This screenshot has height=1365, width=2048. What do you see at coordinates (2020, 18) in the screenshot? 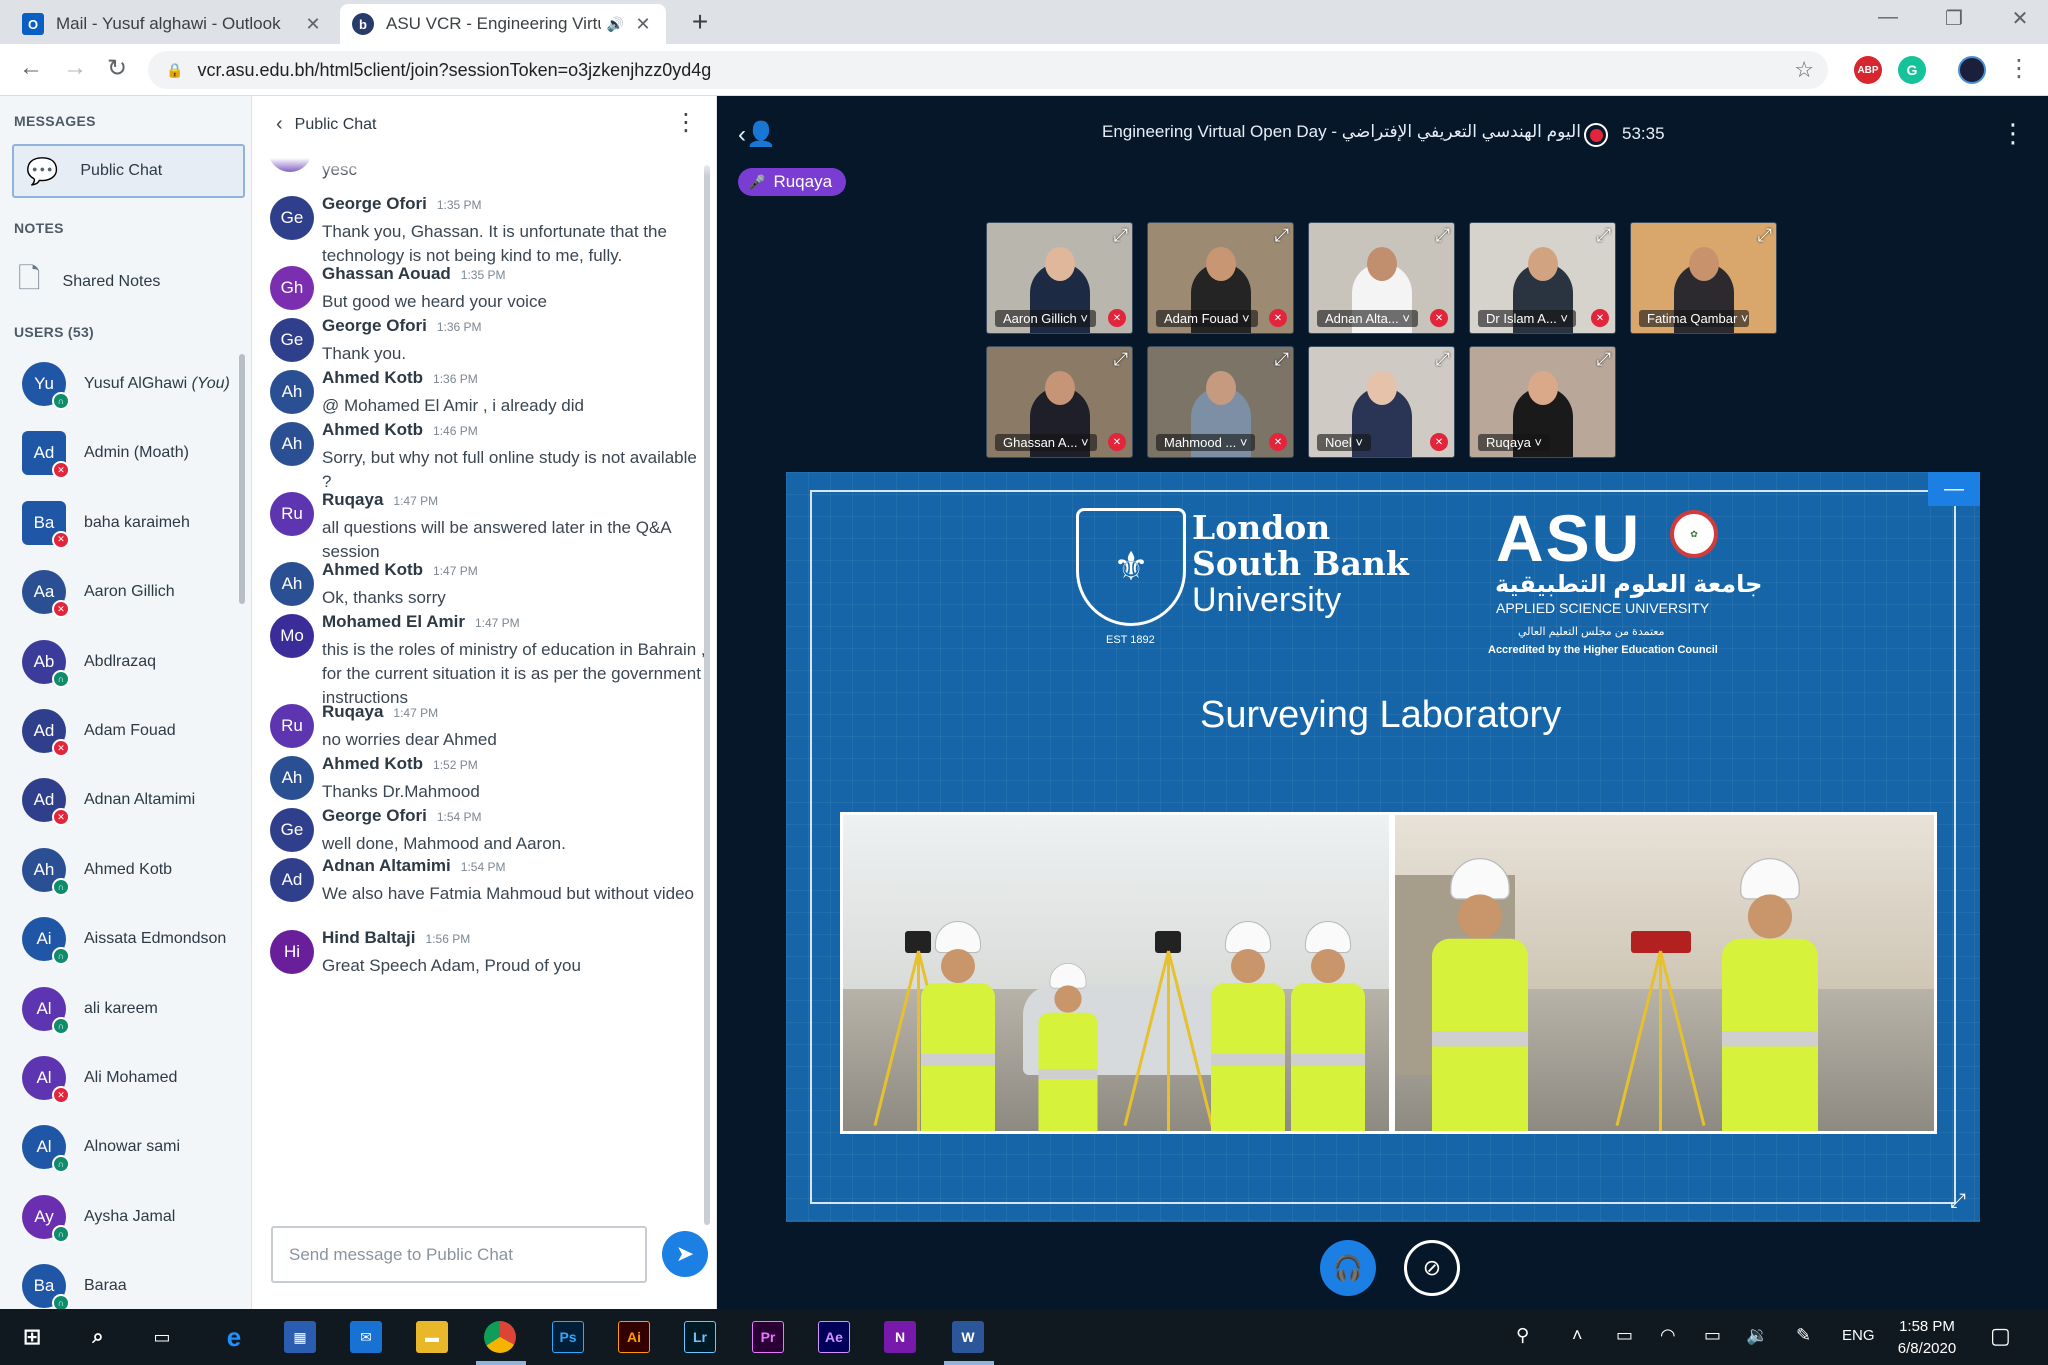
I see `close-window-button: ✕` at bounding box center [2020, 18].